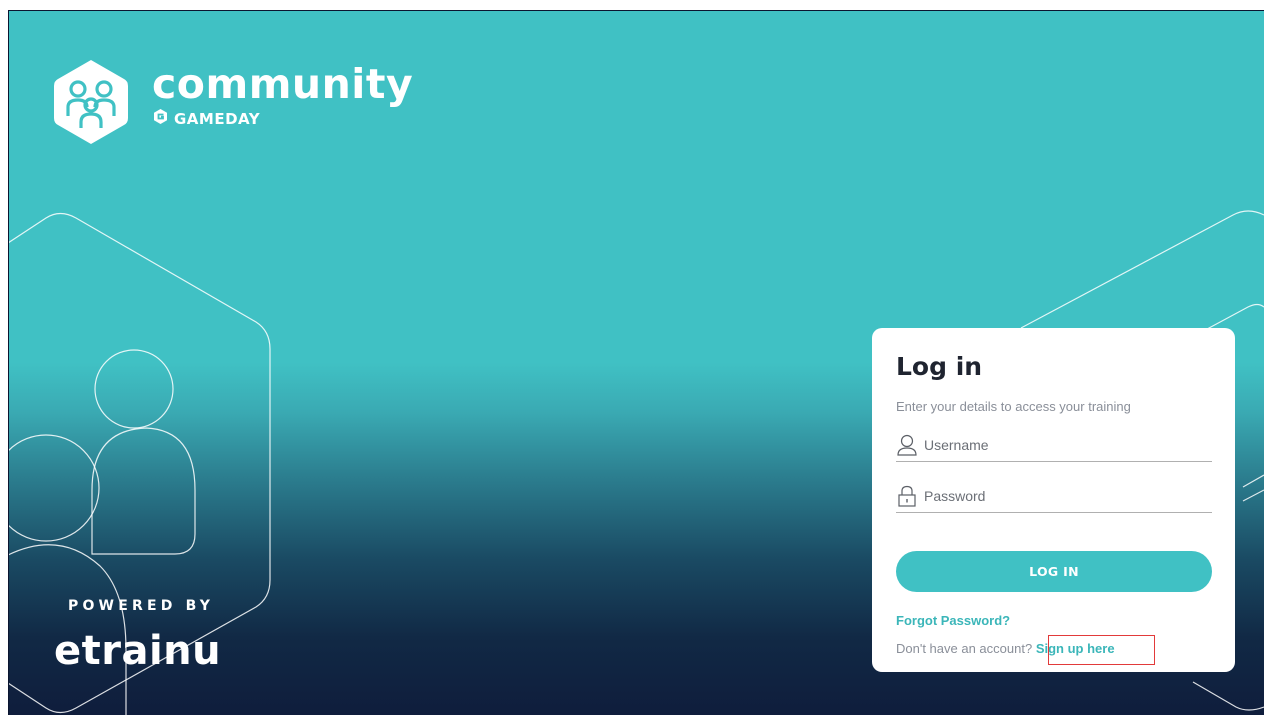  I want to click on username-field, so click(1054, 445).